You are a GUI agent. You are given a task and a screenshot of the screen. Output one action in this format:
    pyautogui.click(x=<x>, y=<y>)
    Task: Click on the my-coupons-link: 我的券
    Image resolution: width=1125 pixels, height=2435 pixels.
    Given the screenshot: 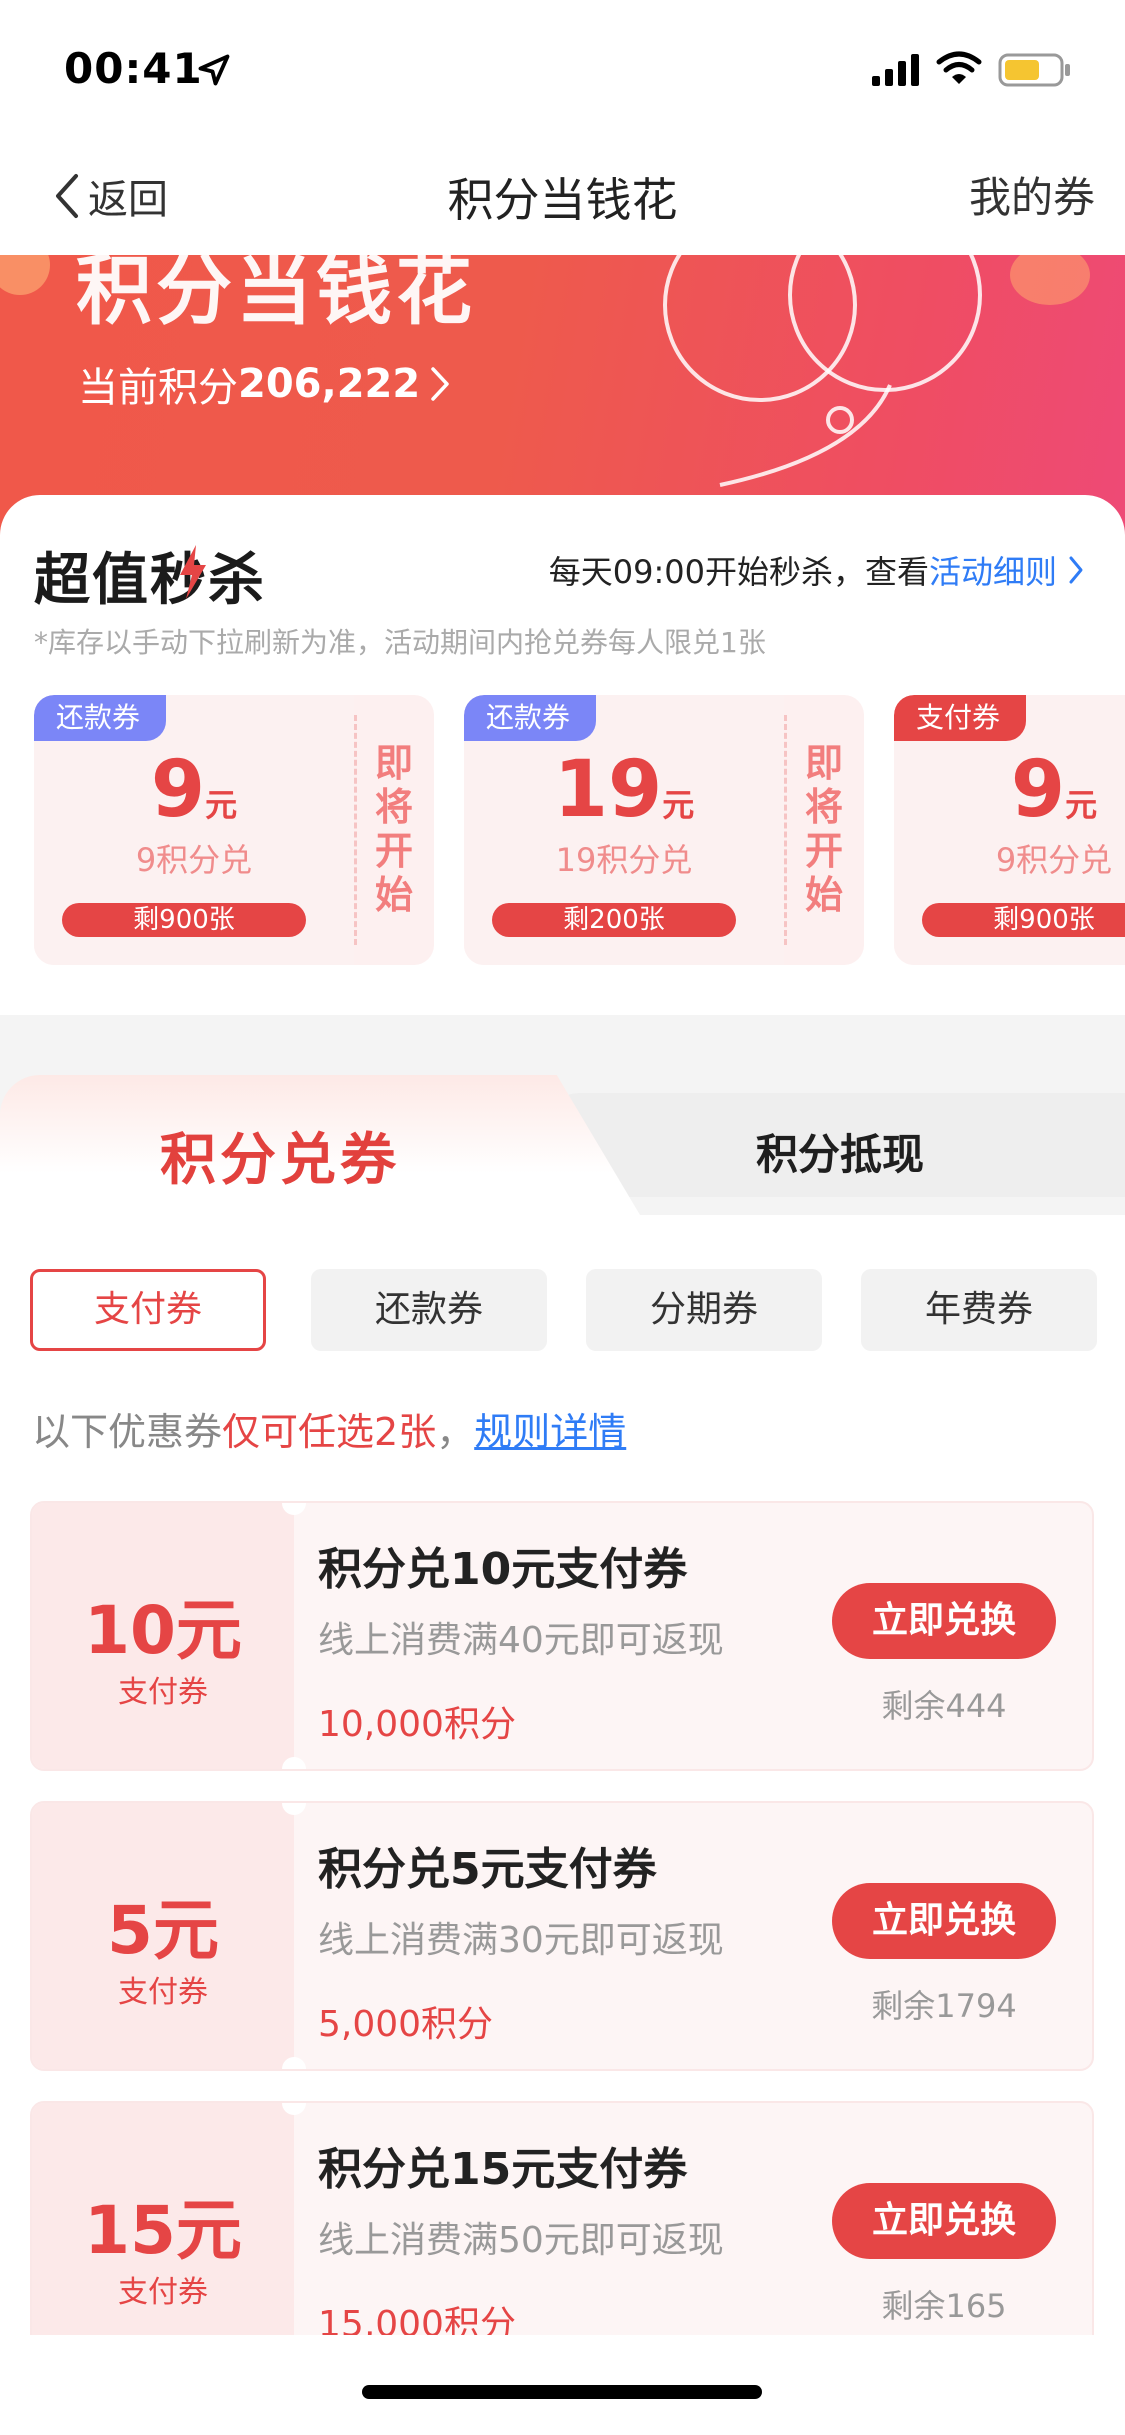 What is the action you would take?
    pyautogui.click(x=1032, y=194)
    